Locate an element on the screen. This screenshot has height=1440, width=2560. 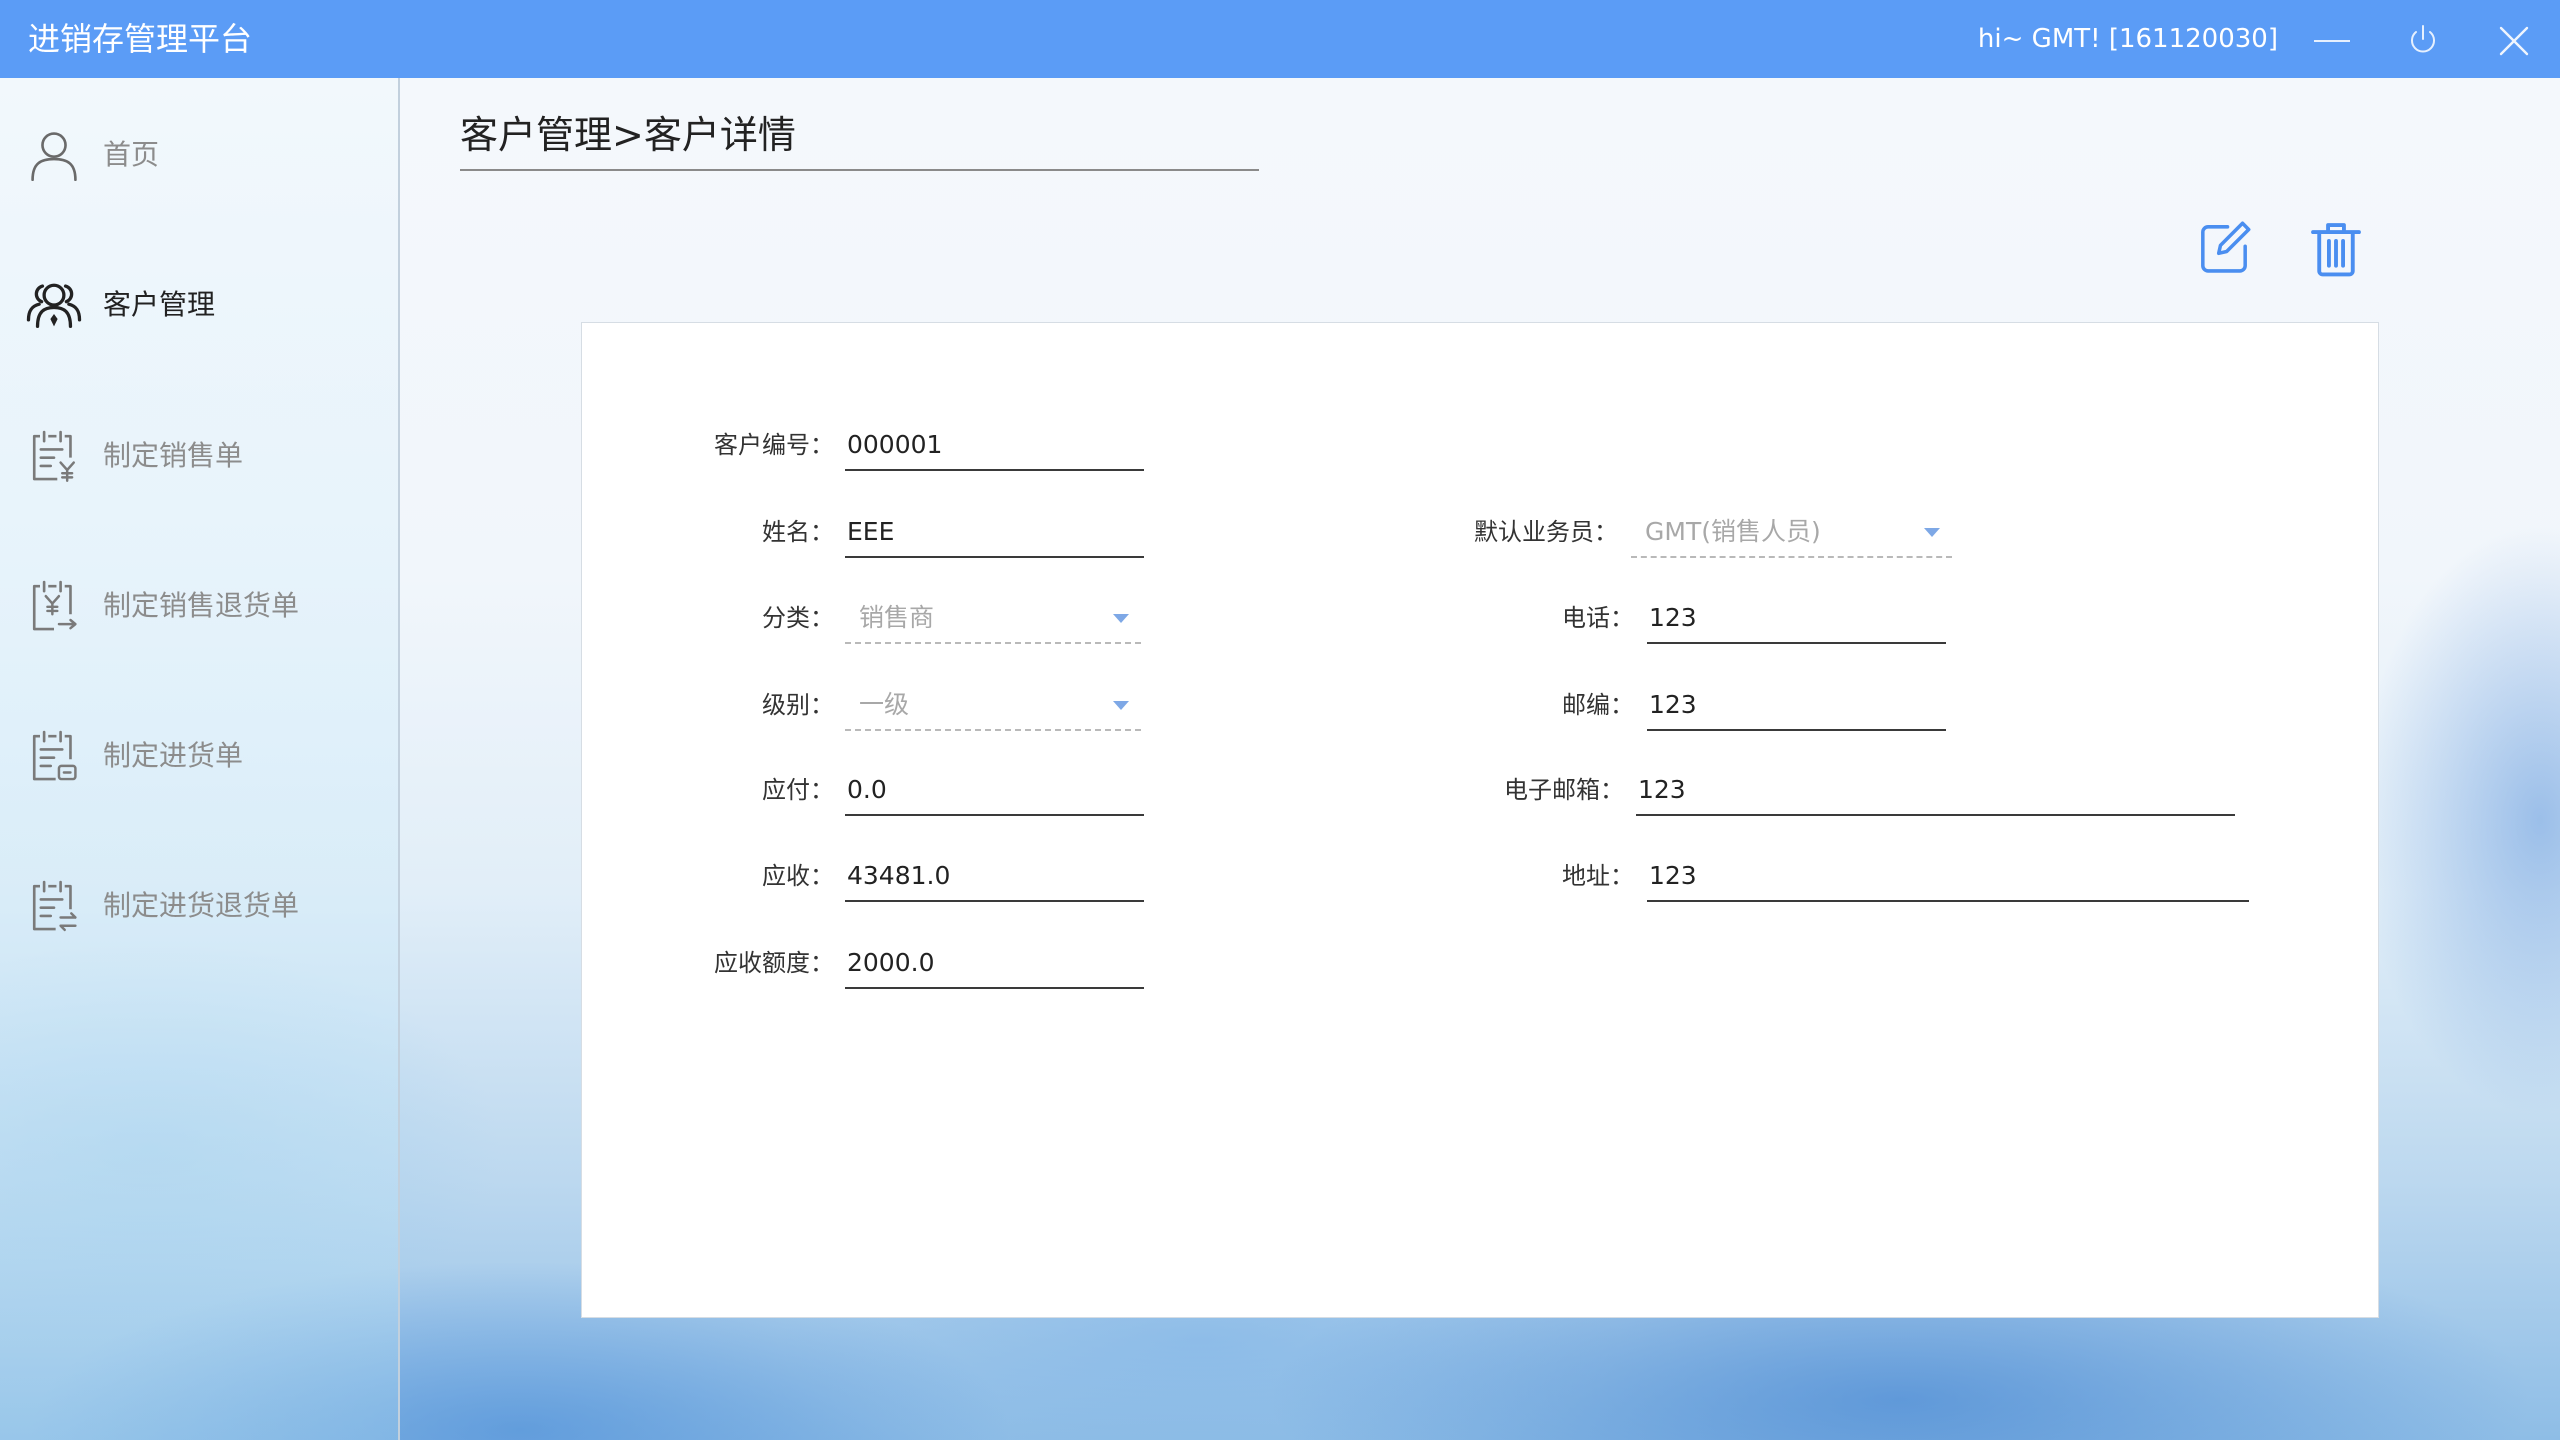
sidebar-item-purchase-return: 制定进货退货单 is located at coordinates (199, 906).